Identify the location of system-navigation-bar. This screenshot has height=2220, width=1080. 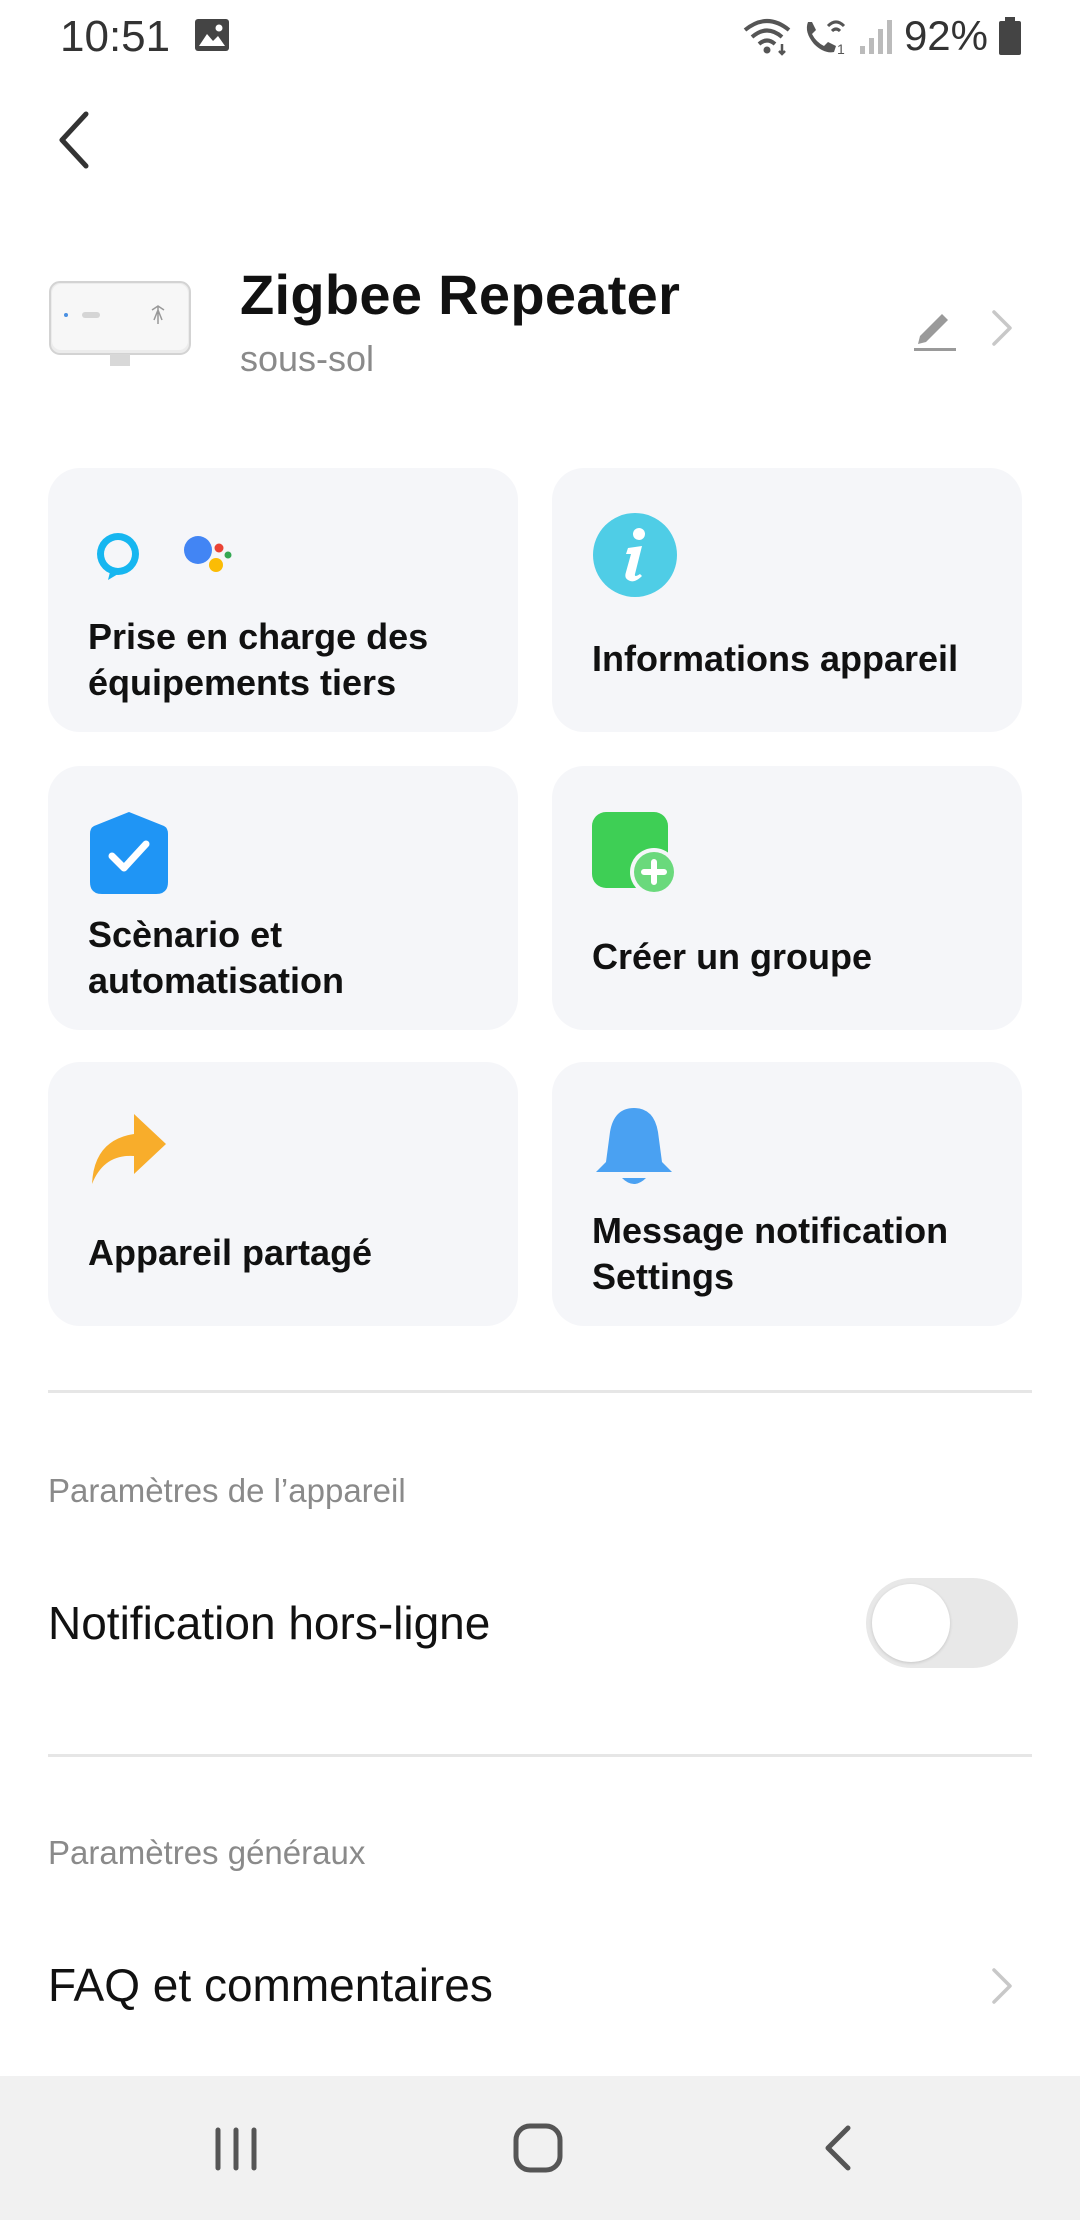
(540, 2148).